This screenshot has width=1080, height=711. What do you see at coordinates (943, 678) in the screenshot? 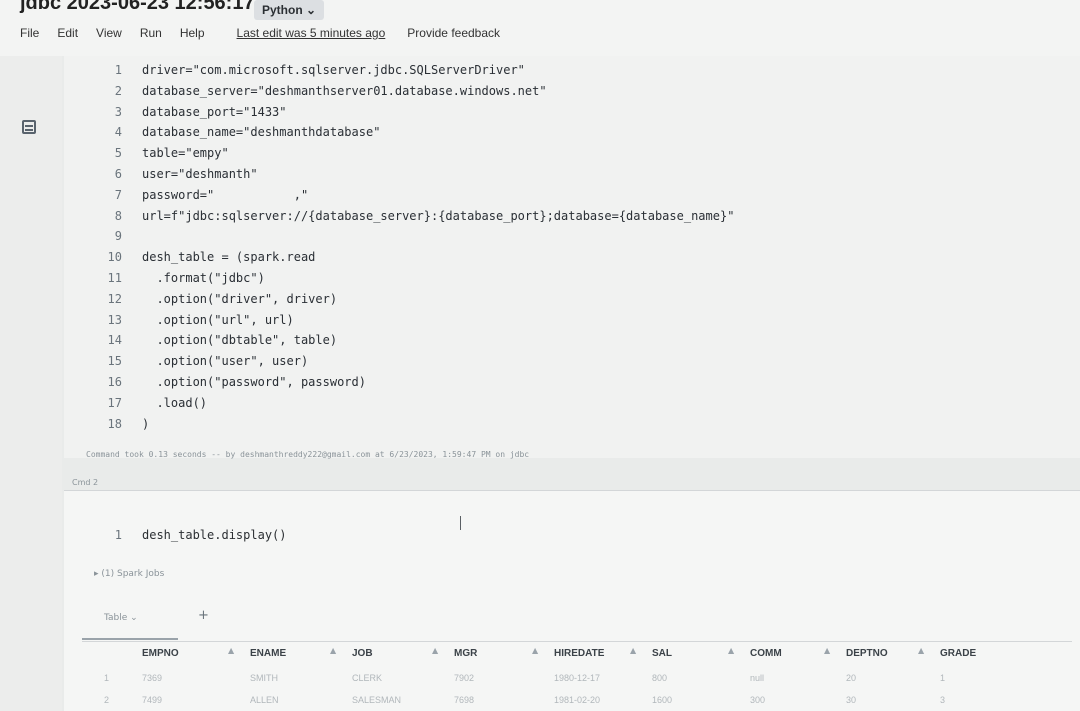
I see `table-cell: 1` at bounding box center [943, 678].